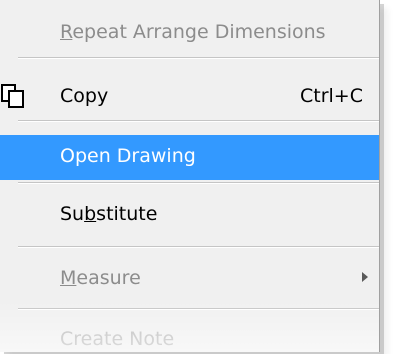 This screenshot has height=354, width=394. What do you see at coordinates (108, 278) in the screenshot?
I see `menu-item-label-rest: easure` at bounding box center [108, 278].